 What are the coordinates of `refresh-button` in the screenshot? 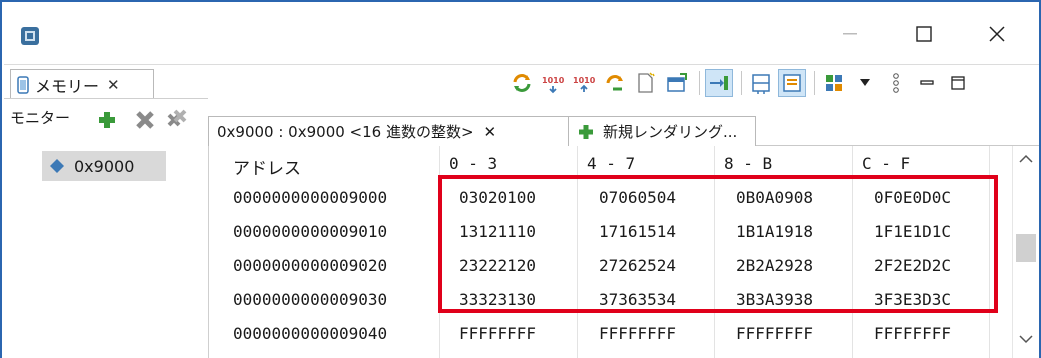 It's located at (522, 83).